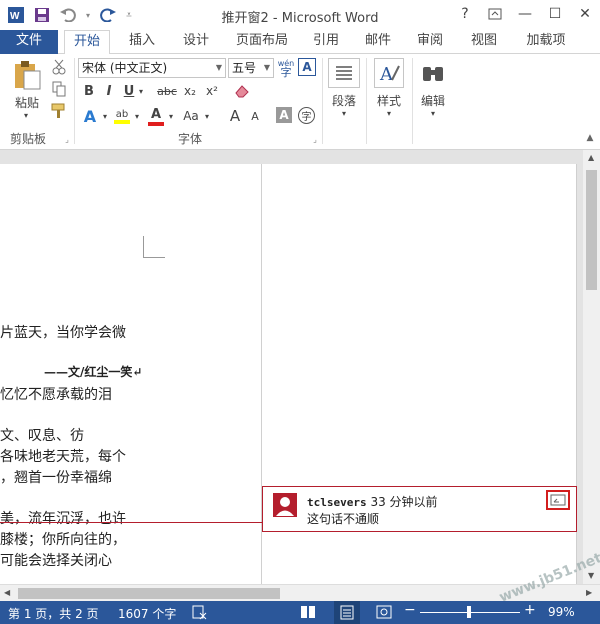 The height and width of the screenshot is (624, 600). Describe the element at coordinates (63, 518) in the screenshot. I see `document-line: 美，流年沉浮，也许` at that location.